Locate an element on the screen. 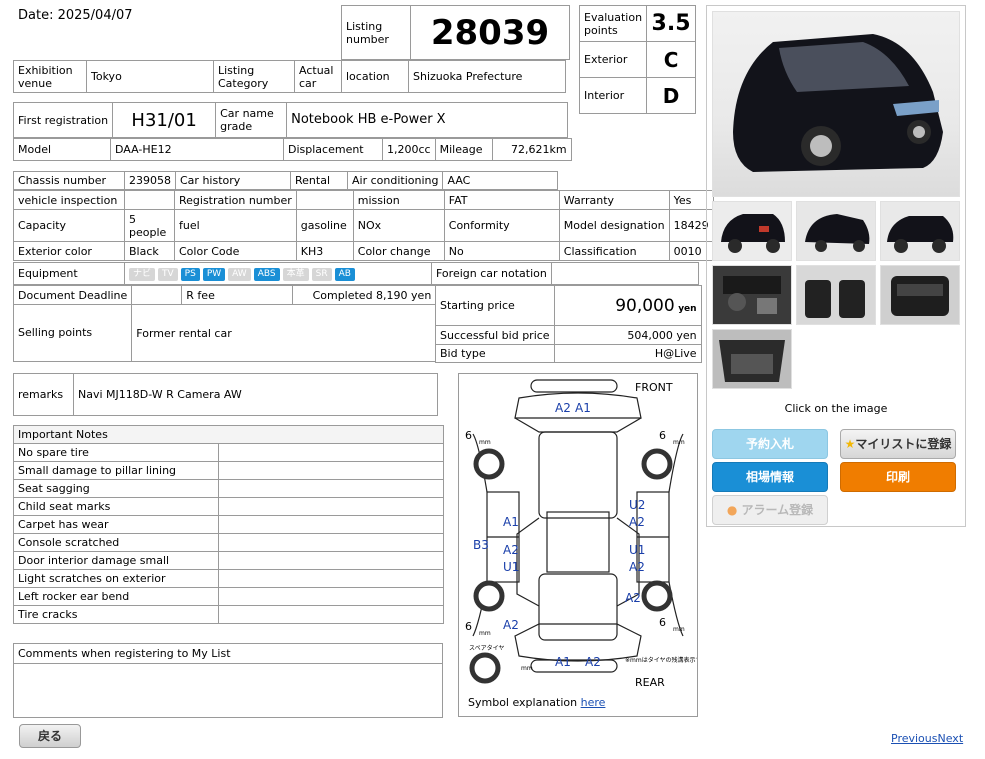  car-history-value: Rental is located at coordinates (319, 180).